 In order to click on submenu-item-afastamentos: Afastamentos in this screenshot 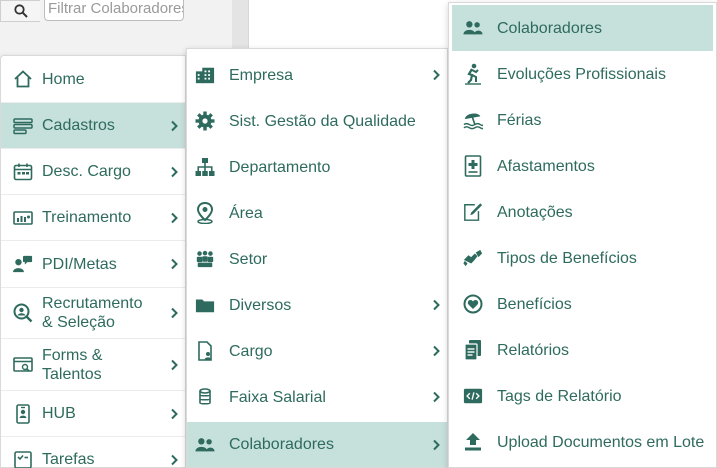, I will do `click(582, 166)`.